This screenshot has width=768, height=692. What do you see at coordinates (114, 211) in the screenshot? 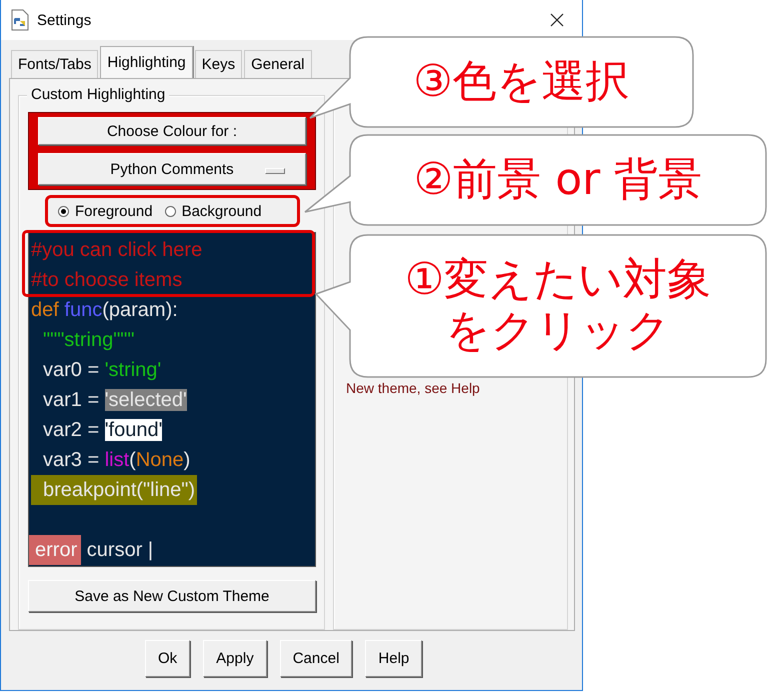
I see `radio-label: Foreground` at bounding box center [114, 211].